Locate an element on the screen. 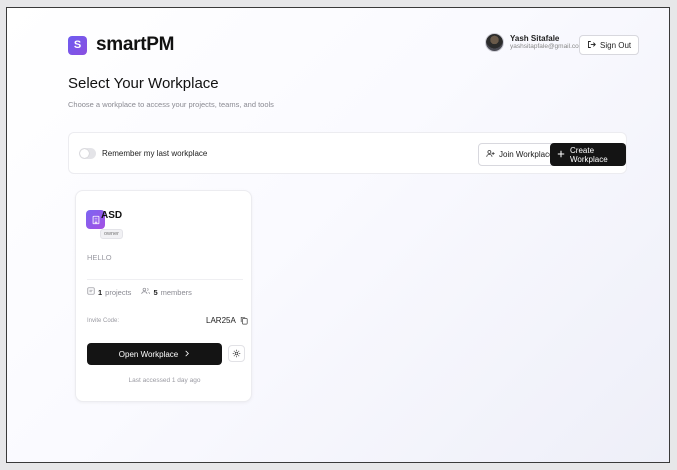 The width and height of the screenshot is (677, 470). members-icon is located at coordinates (146, 292).